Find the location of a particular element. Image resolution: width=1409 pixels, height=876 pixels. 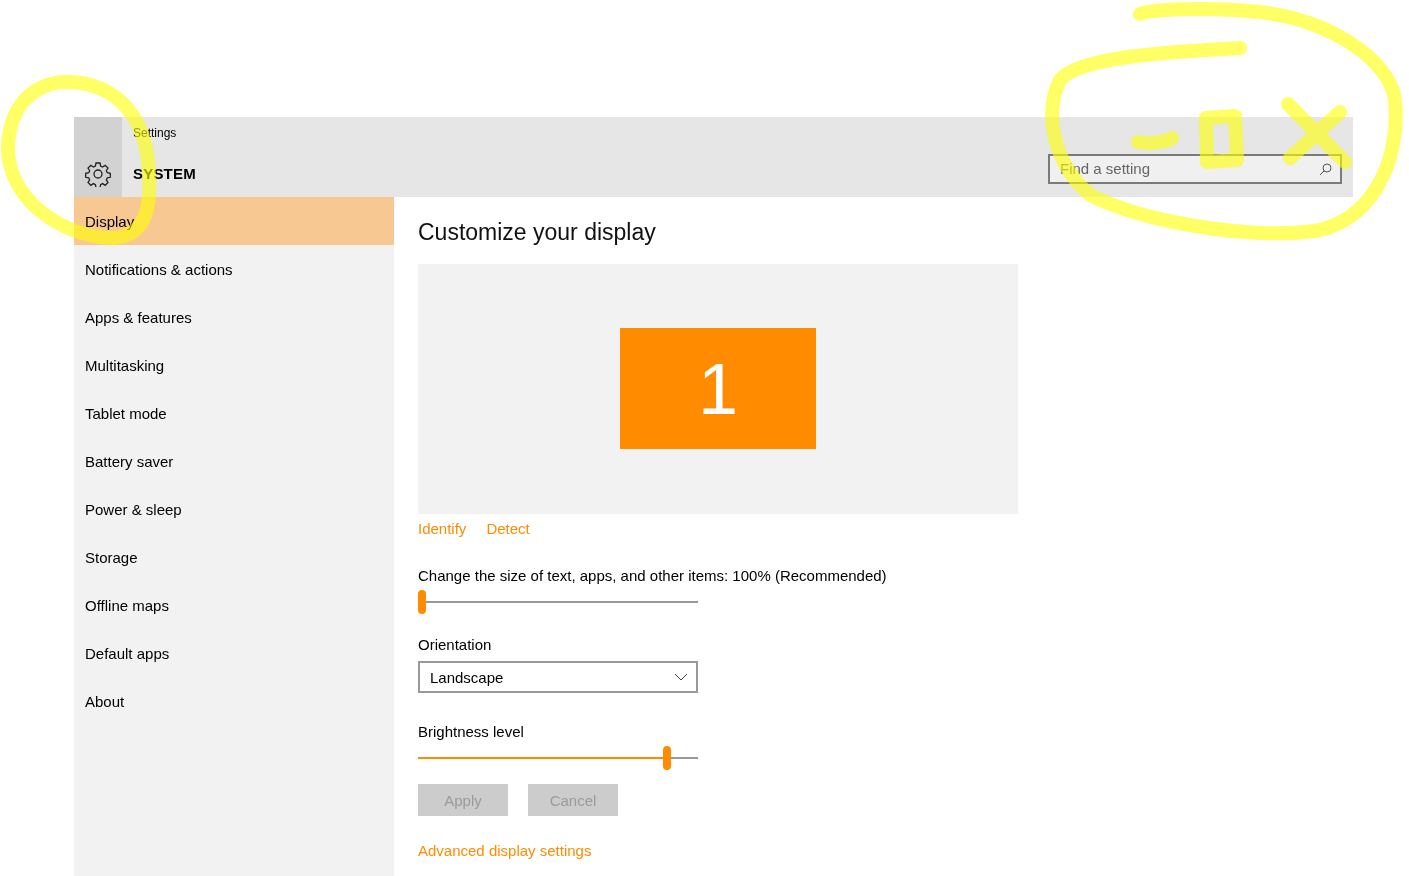

sidebar-item: Display is located at coordinates (234, 221).